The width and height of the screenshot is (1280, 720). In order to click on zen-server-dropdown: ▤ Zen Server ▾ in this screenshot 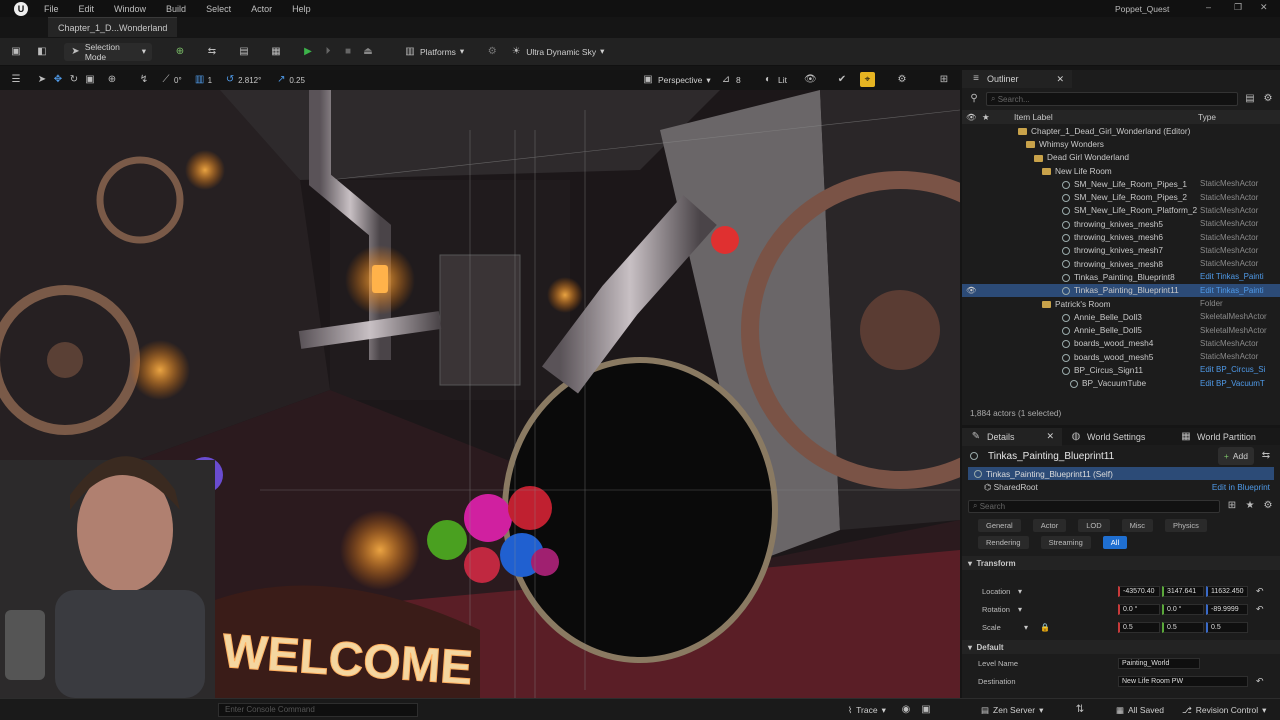, I will do `click(1012, 710)`.